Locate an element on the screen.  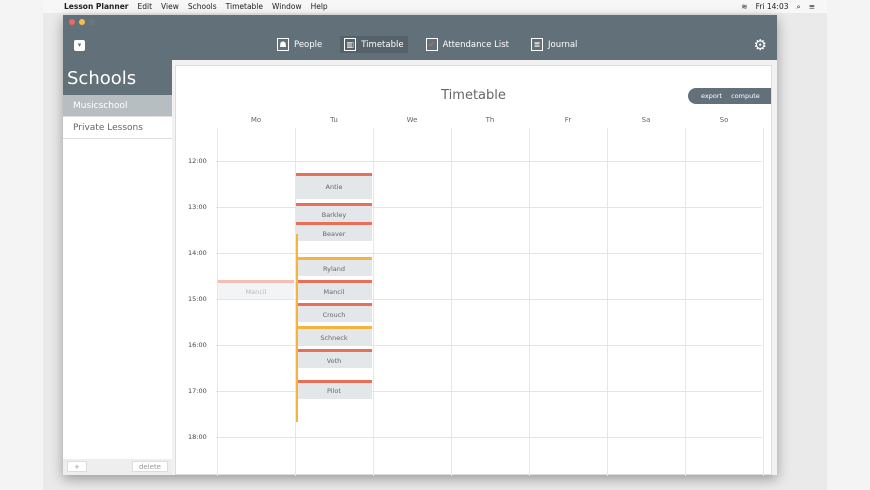
hour-label: 15:00 is located at coordinates (197, 299).